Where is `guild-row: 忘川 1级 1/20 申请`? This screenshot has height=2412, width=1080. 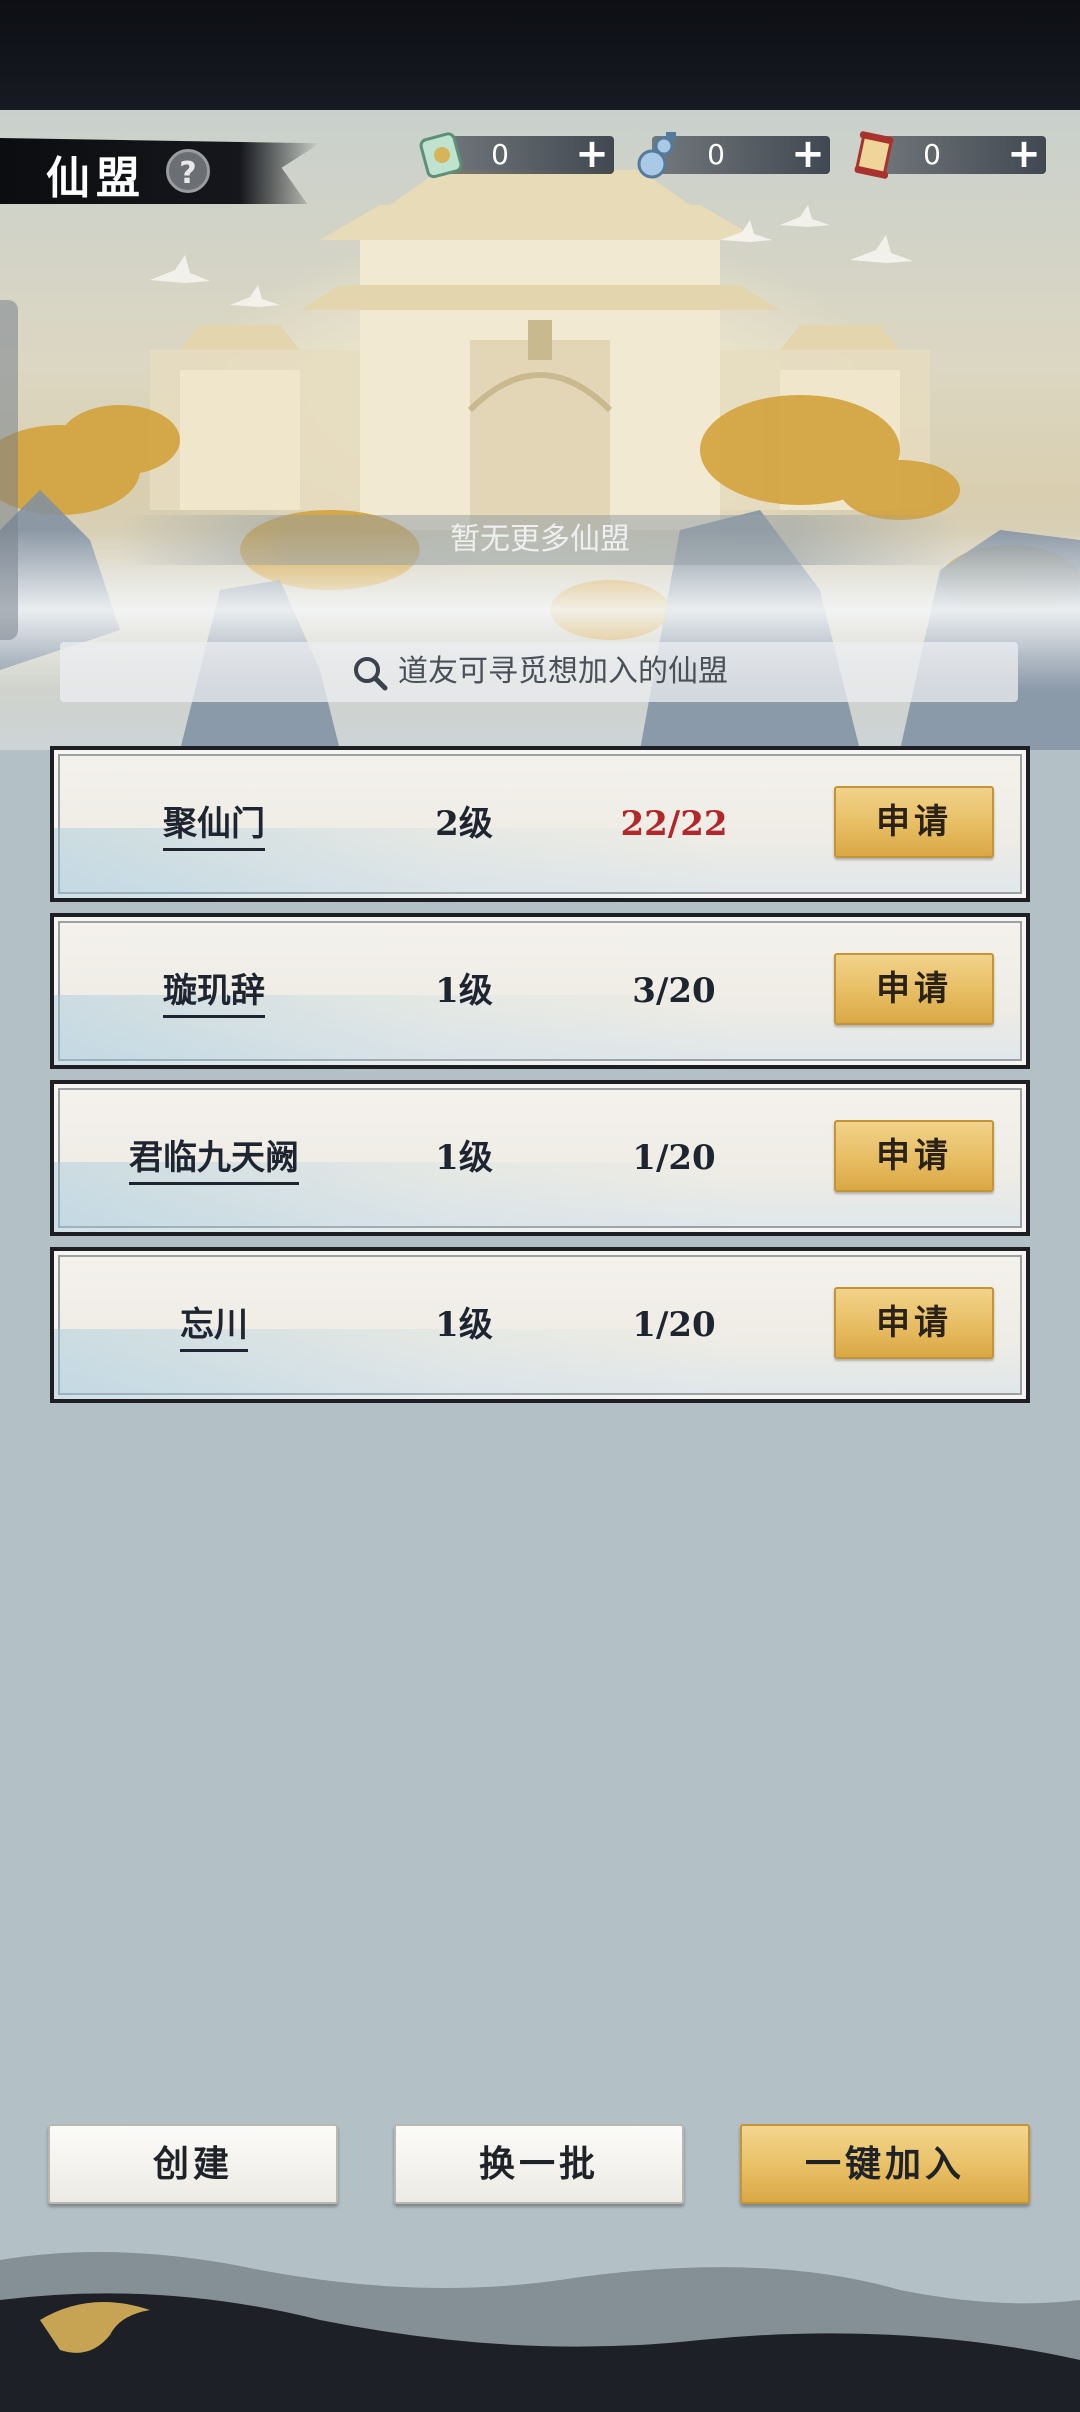 guild-row: 忘川 1级 1/20 申请 is located at coordinates (540, 1325).